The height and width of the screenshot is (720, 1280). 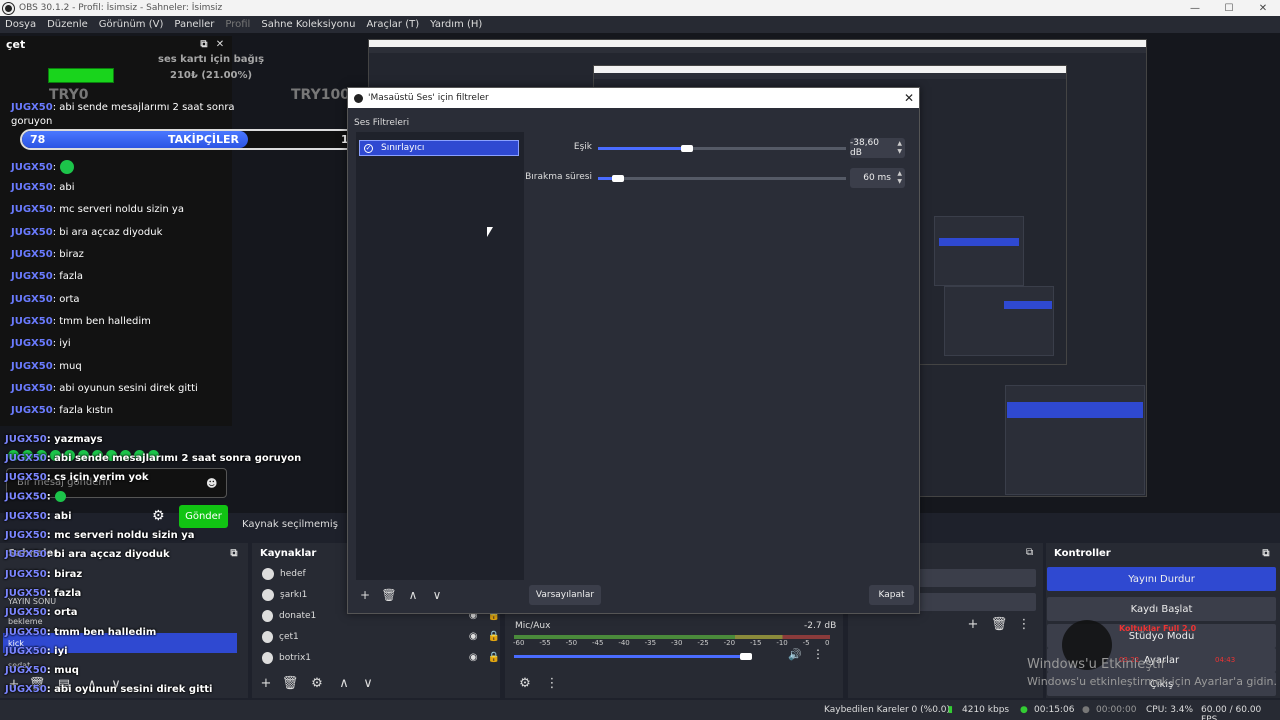 I want to click on menu-docks: Paneller, so click(x=194, y=24).